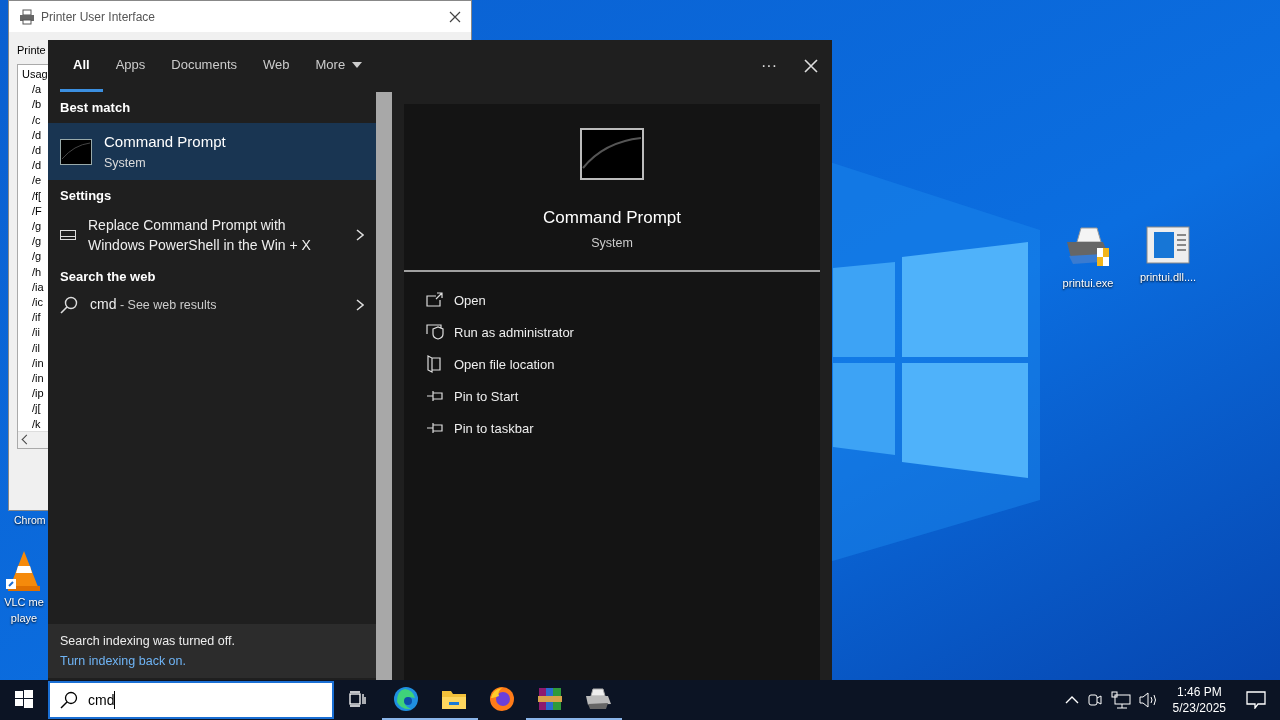 This screenshot has width=1280, height=720. What do you see at coordinates (1199, 692) in the screenshot?
I see `clock-time: 1:46 PM` at bounding box center [1199, 692].